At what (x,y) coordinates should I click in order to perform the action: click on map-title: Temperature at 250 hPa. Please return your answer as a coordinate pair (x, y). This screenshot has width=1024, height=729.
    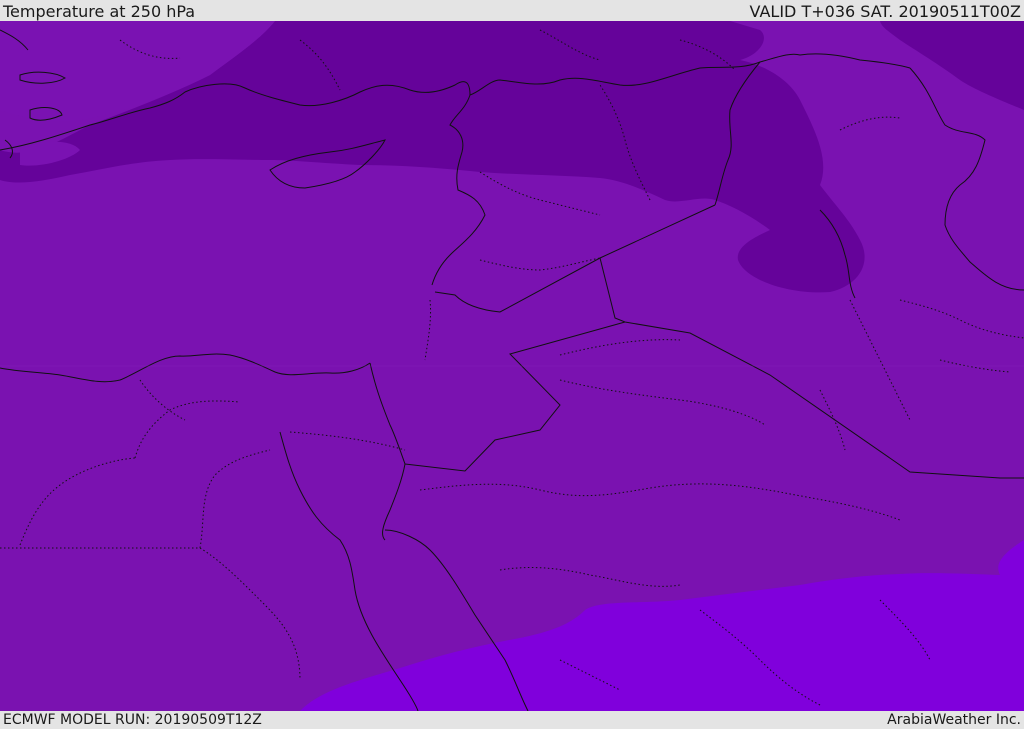
    Looking at the image, I should click on (99, 11).